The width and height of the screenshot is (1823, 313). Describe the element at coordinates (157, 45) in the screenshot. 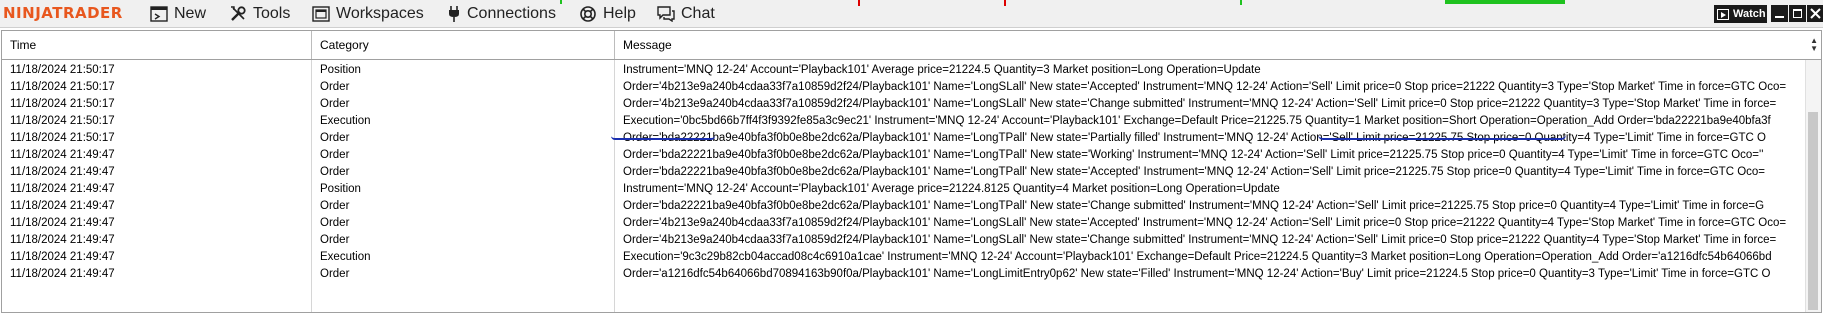

I see `column-header-time: Time` at that location.